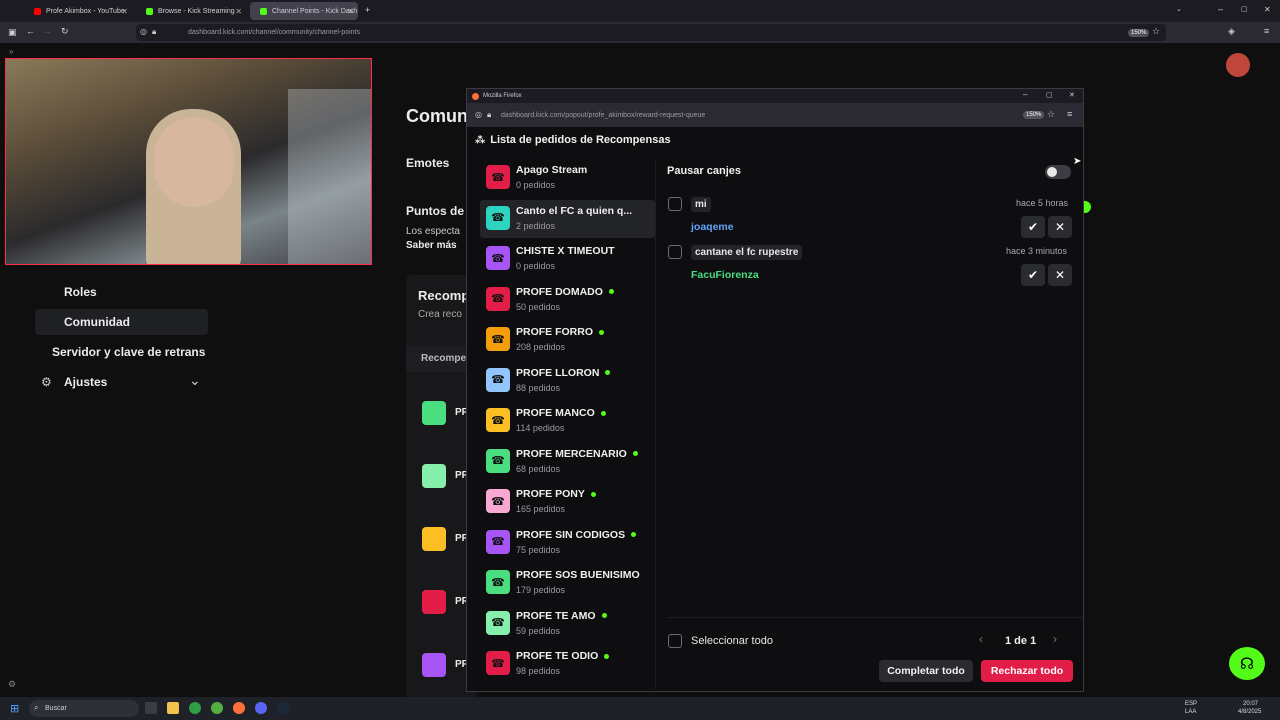 Image resolution: width=1280 pixels, height=720 pixels. Describe the element at coordinates (11, 51) in the screenshot. I see `expand-icon: »` at that location.